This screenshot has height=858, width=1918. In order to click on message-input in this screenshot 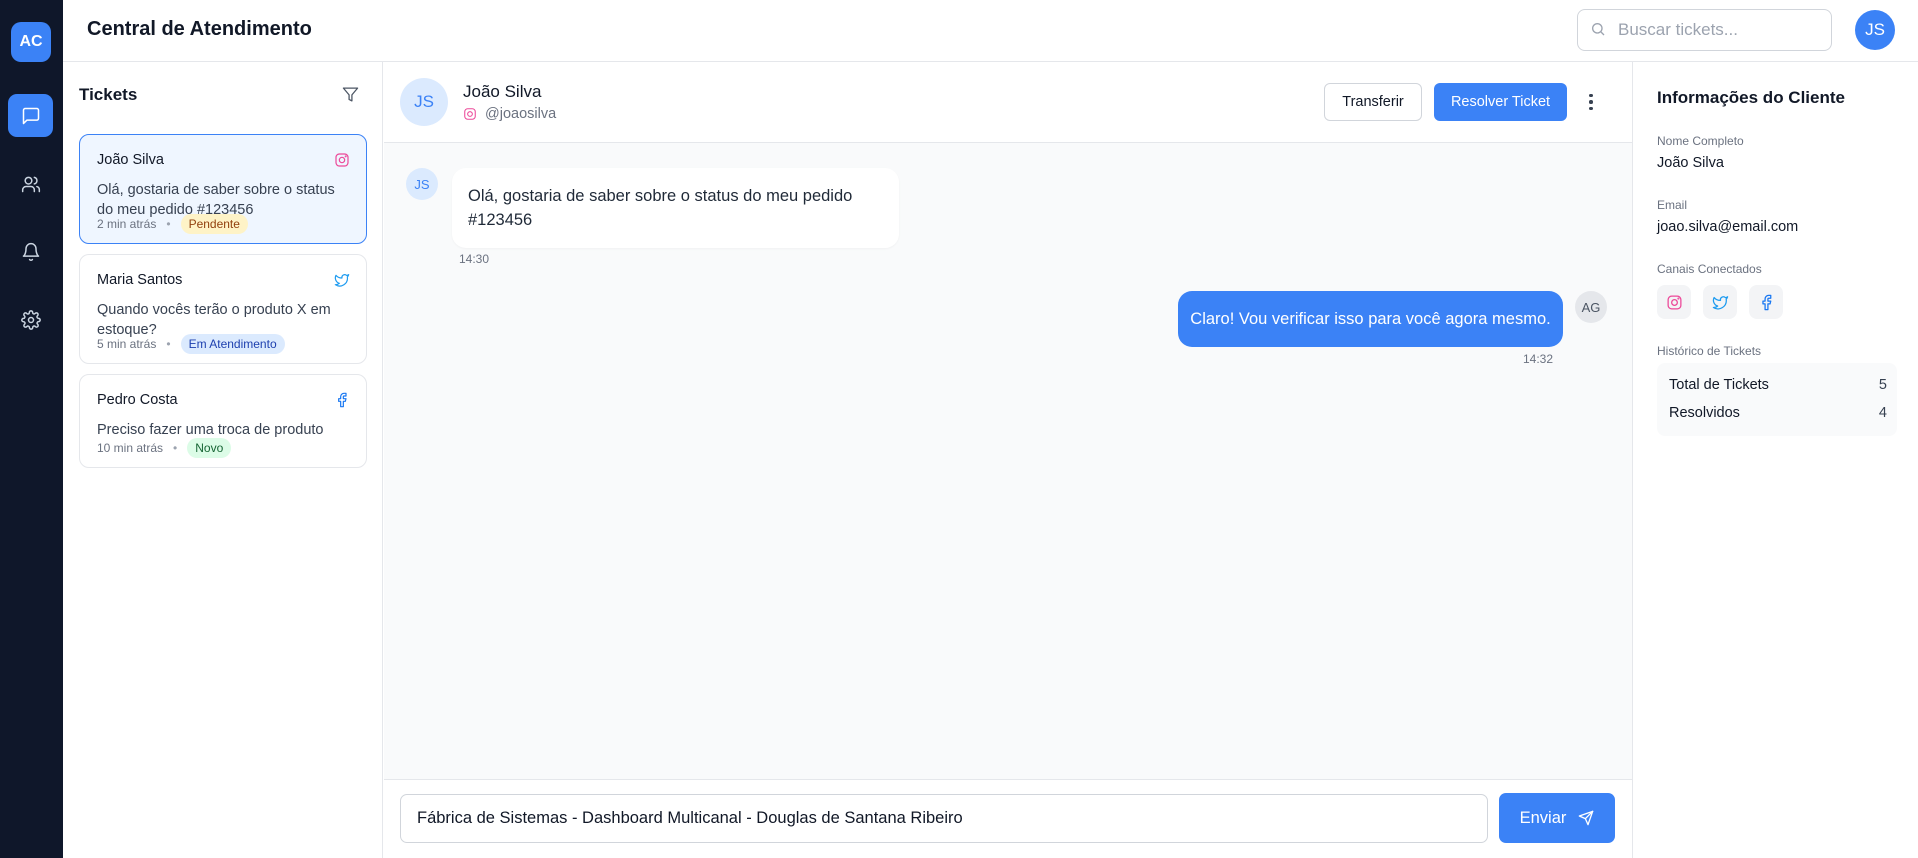, I will do `click(944, 818)`.